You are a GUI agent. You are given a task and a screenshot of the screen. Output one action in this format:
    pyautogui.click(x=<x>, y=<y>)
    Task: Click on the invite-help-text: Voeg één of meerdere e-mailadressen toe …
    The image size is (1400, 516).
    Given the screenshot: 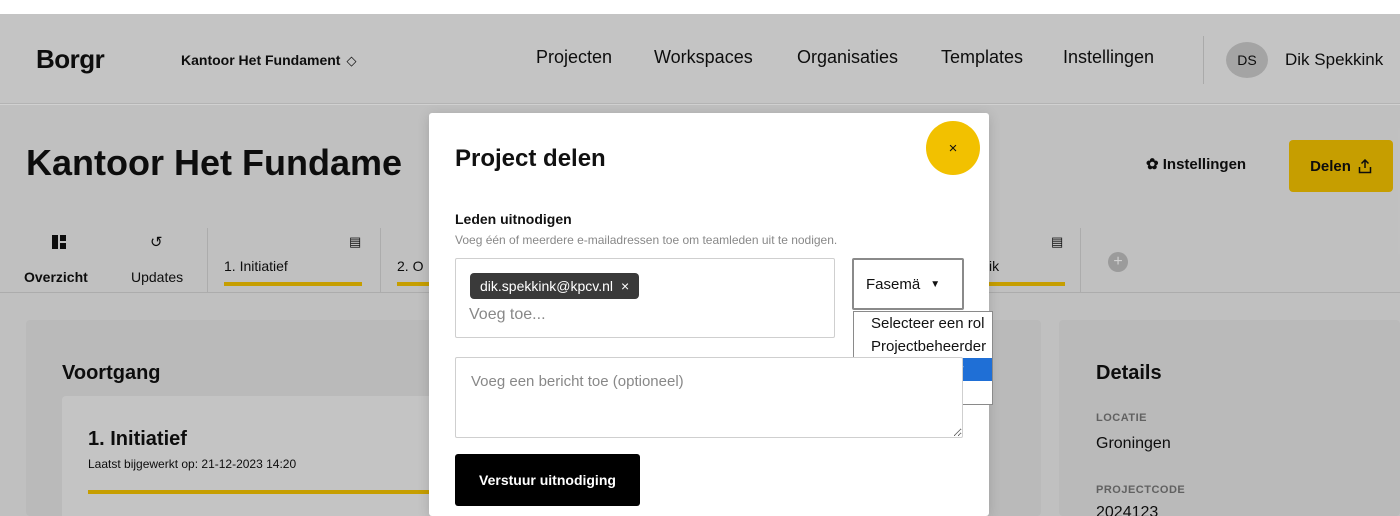 What is the action you would take?
    pyautogui.click(x=646, y=240)
    